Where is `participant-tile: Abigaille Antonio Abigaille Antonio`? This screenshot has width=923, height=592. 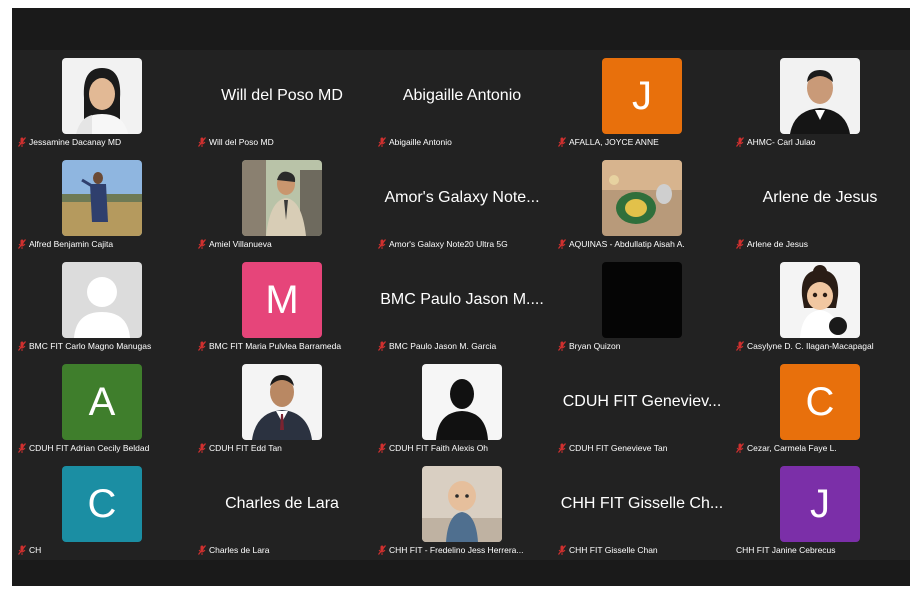 participant-tile: Abigaille Antonio Abigaille Antonio is located at coordinates (462, 101).